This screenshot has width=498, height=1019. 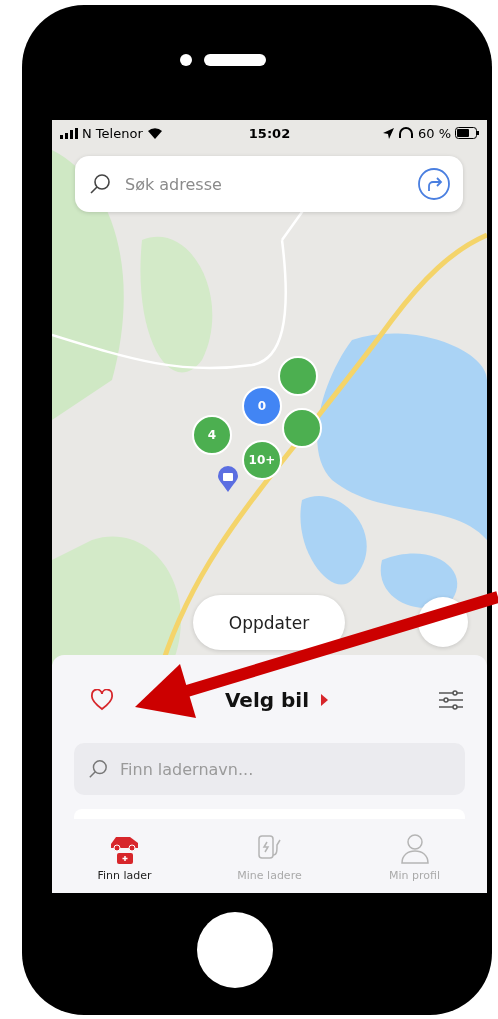 I want to click on refresh-button: Oppdater, so click(x=269, y=622).